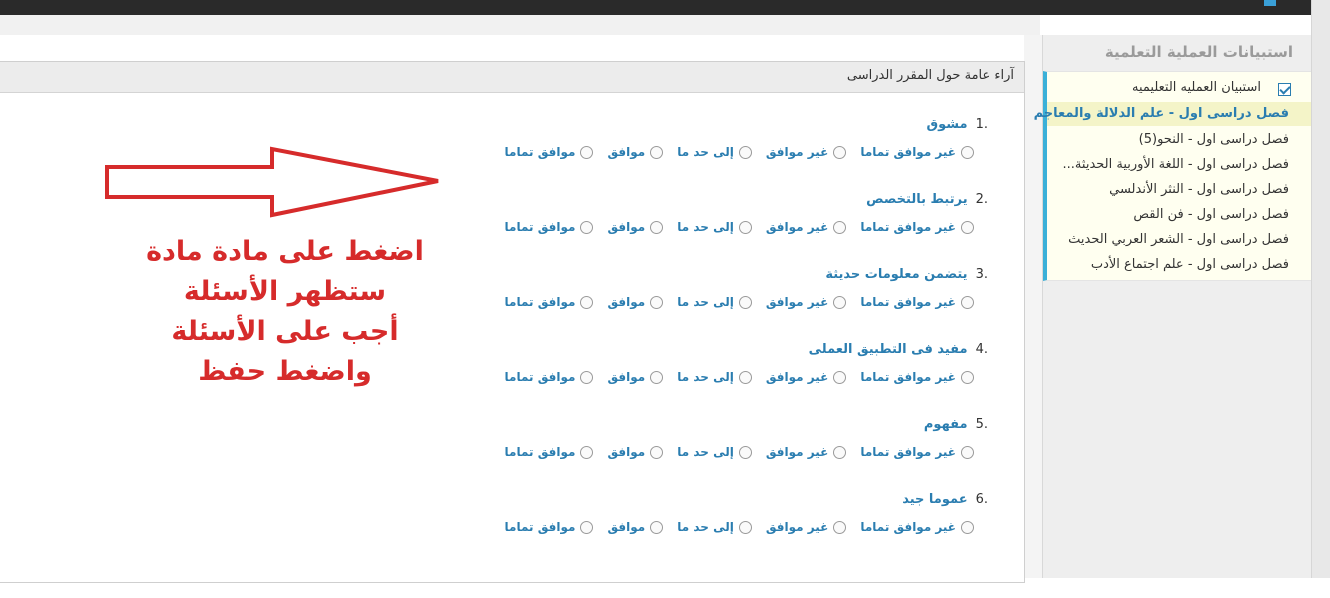  Describe the element at coordinates (1211, 214) in the screenshot. I see `sidebar-item: فصل دراسى اول - فن القص` at that location.